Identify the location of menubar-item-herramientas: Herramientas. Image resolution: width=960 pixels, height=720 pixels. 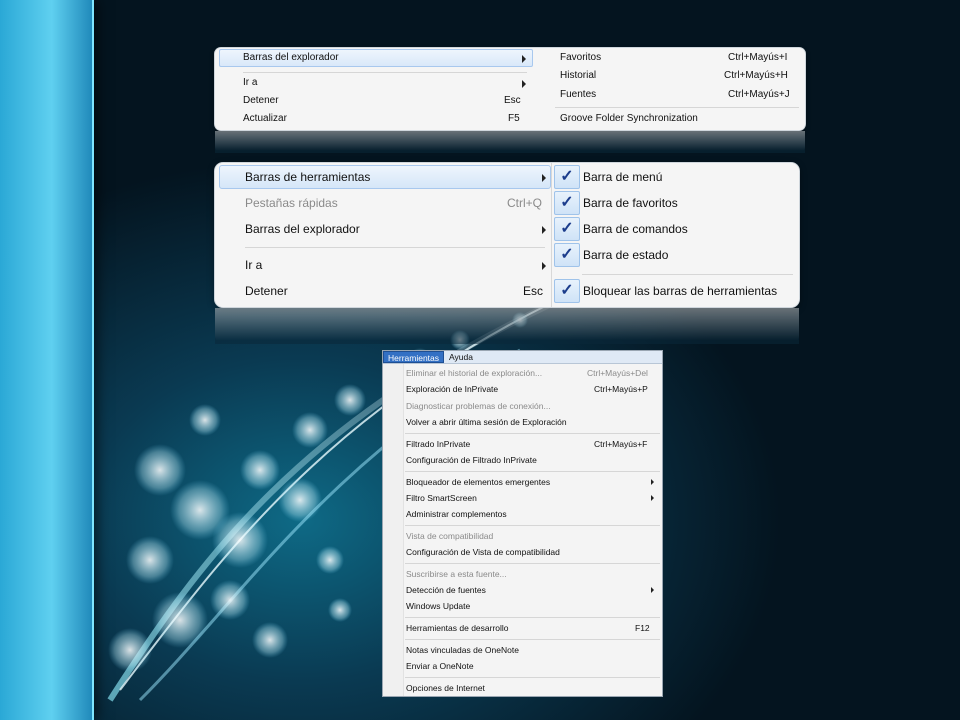
(414, 357).